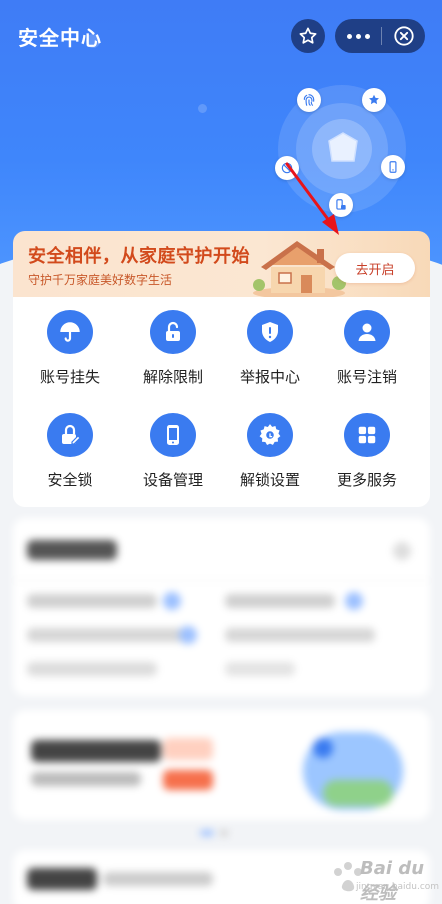 This screenshot has height=904, width=442. Describe the element at coordinates (392, 881) in the screenshot. I see `watermark-text: Bai du 经验` at that location.